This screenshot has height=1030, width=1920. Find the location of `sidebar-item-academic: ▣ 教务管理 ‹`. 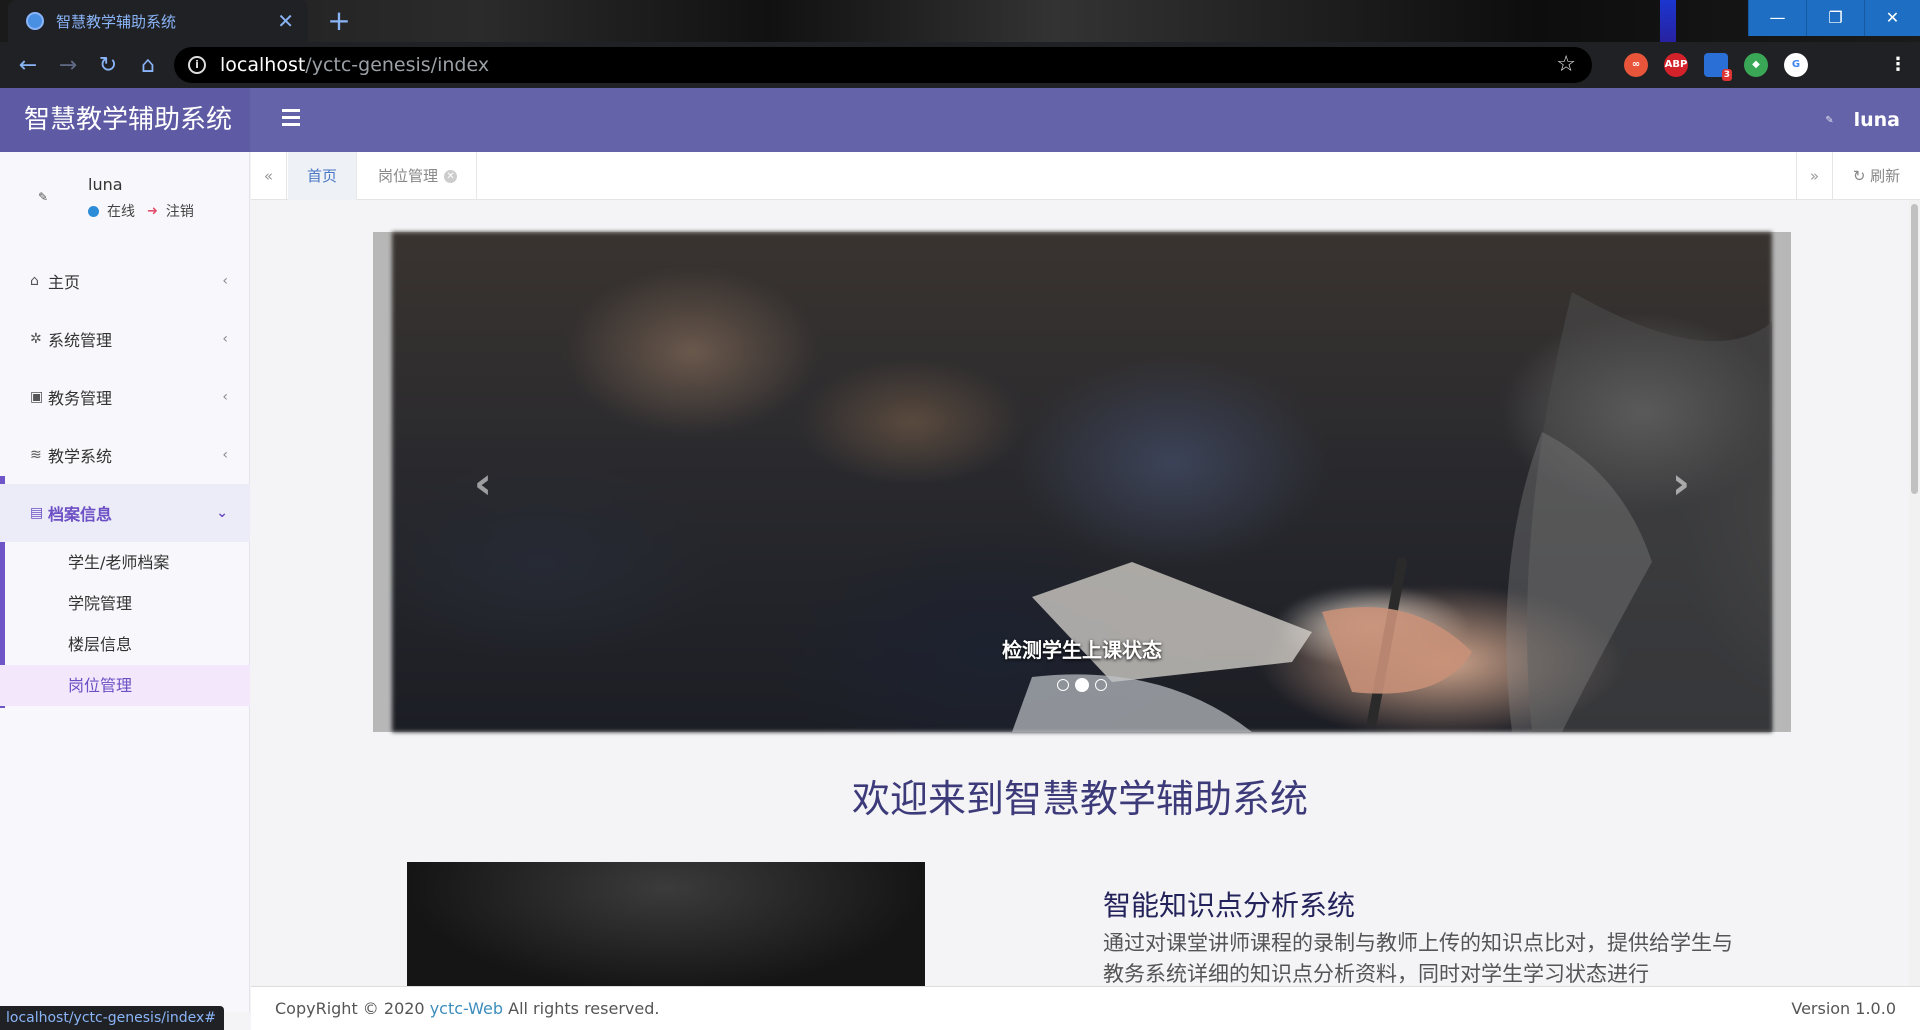

sidebar-item-academic: ▣ 教务管理 ‹ is located at coordinates (125, 397).